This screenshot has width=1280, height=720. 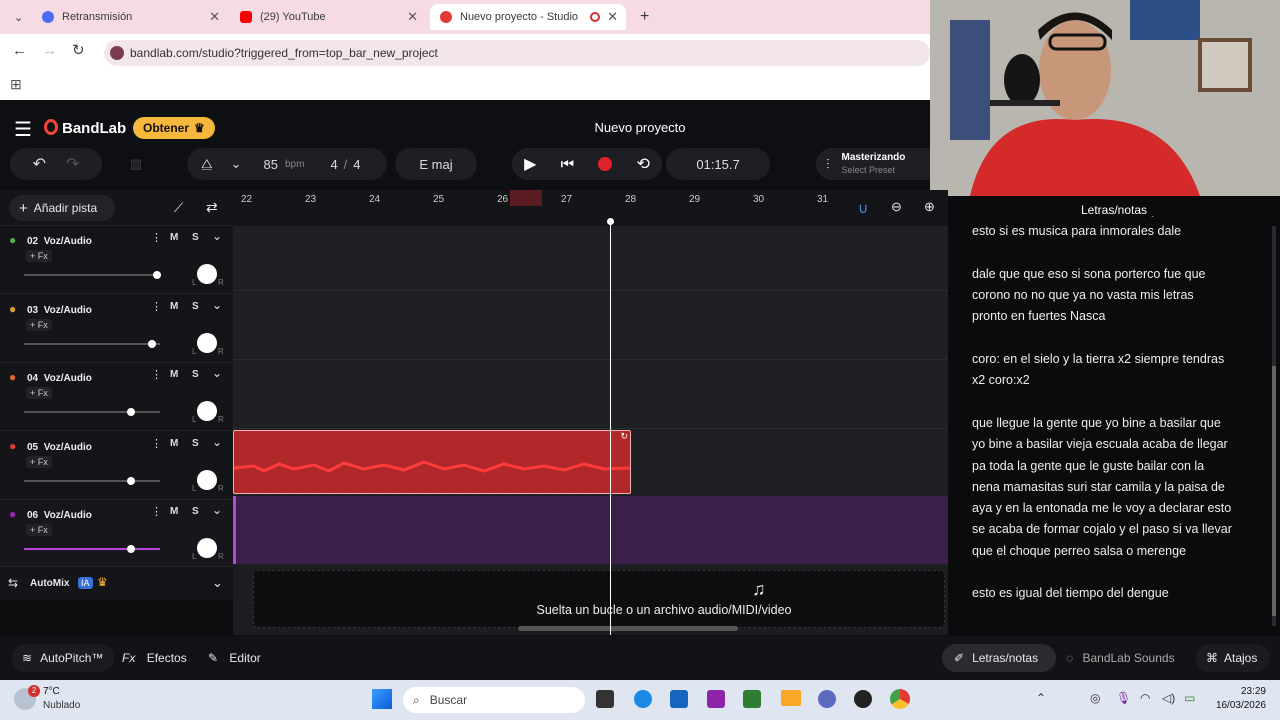 I want to click on loop-icon: ⟲, so click(x=642, y=164).